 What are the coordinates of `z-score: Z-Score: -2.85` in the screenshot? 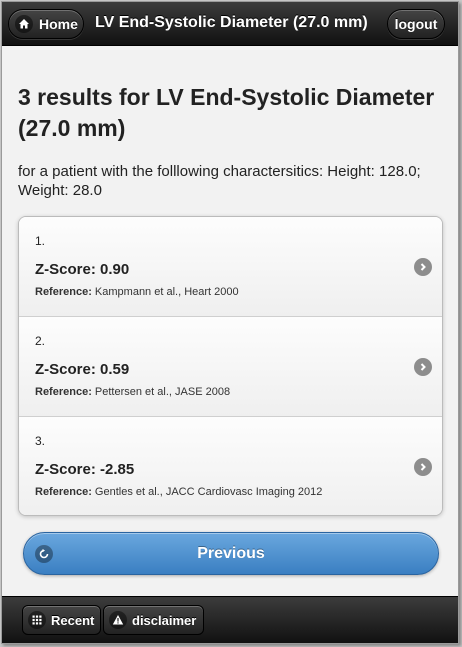 It's located at (85, 469).